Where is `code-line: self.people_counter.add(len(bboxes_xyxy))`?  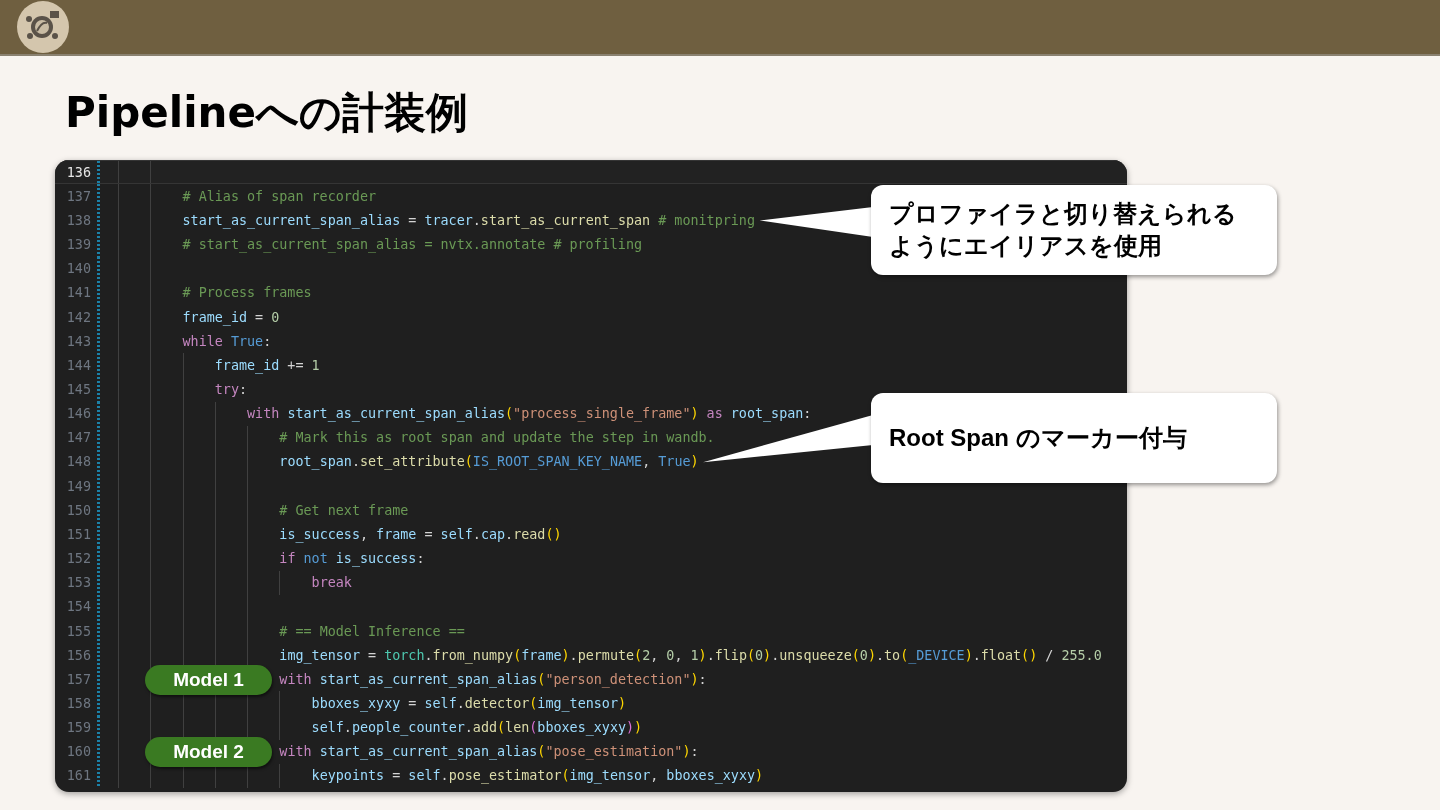
code-line: self.people_counter.add(len(bboxes_xyxy)) is located at coordinates (477, 728).